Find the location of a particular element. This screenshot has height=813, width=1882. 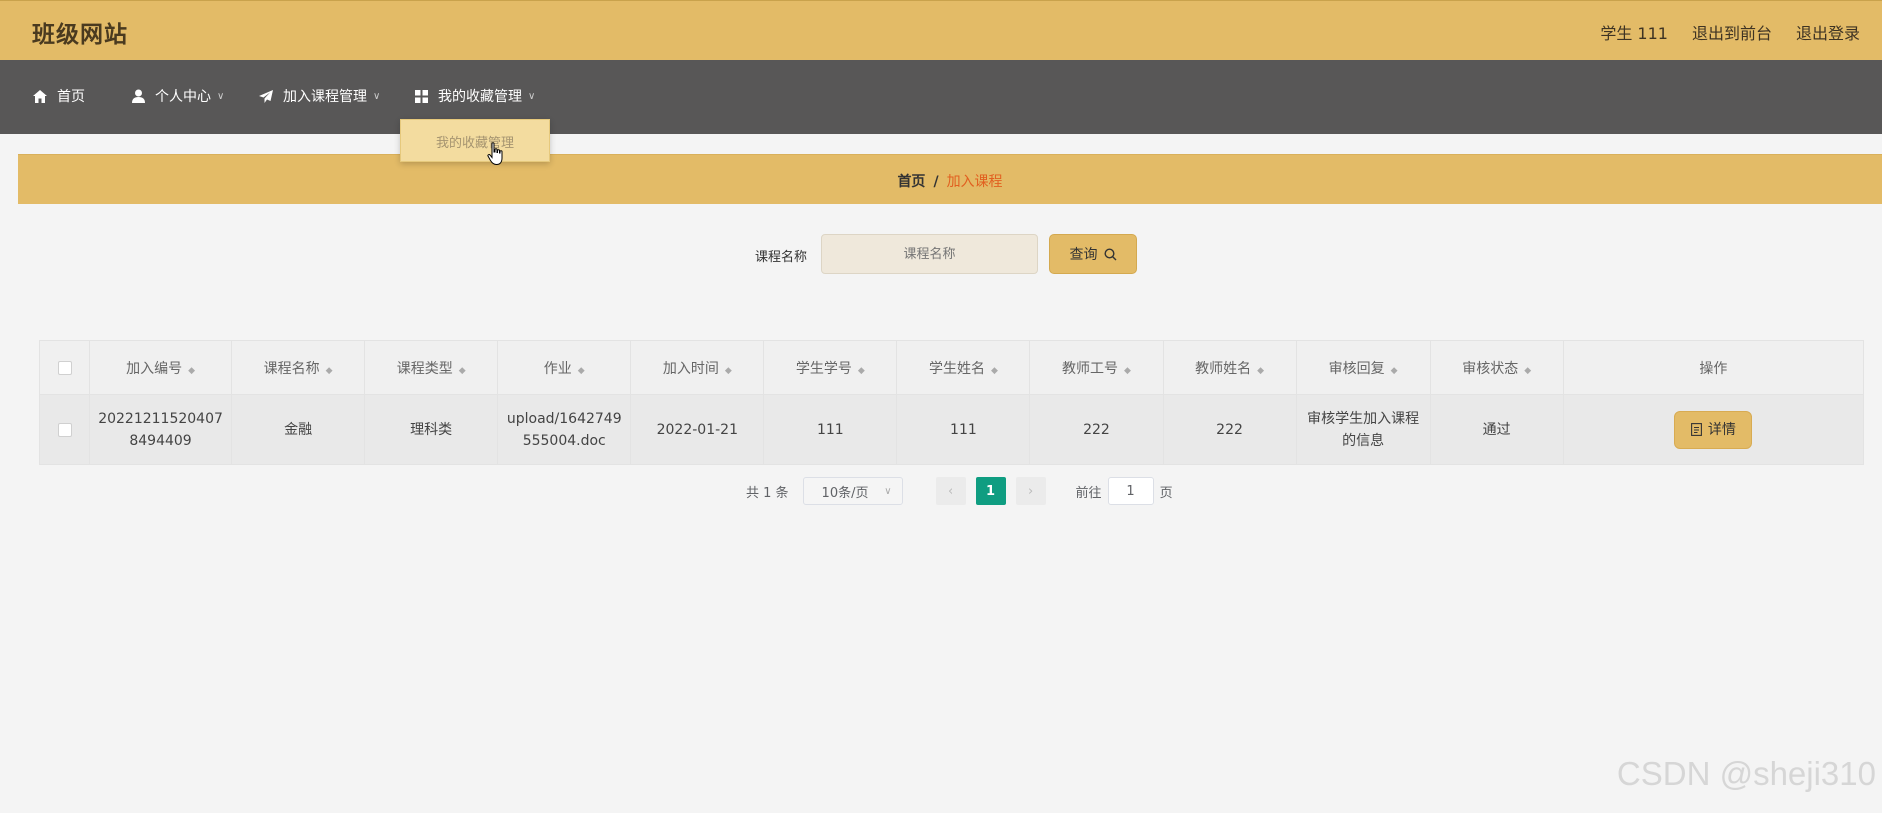

top-header: 班级网站 学生 111 退出到前台 退出登录 is located at coordinates (941, 30).